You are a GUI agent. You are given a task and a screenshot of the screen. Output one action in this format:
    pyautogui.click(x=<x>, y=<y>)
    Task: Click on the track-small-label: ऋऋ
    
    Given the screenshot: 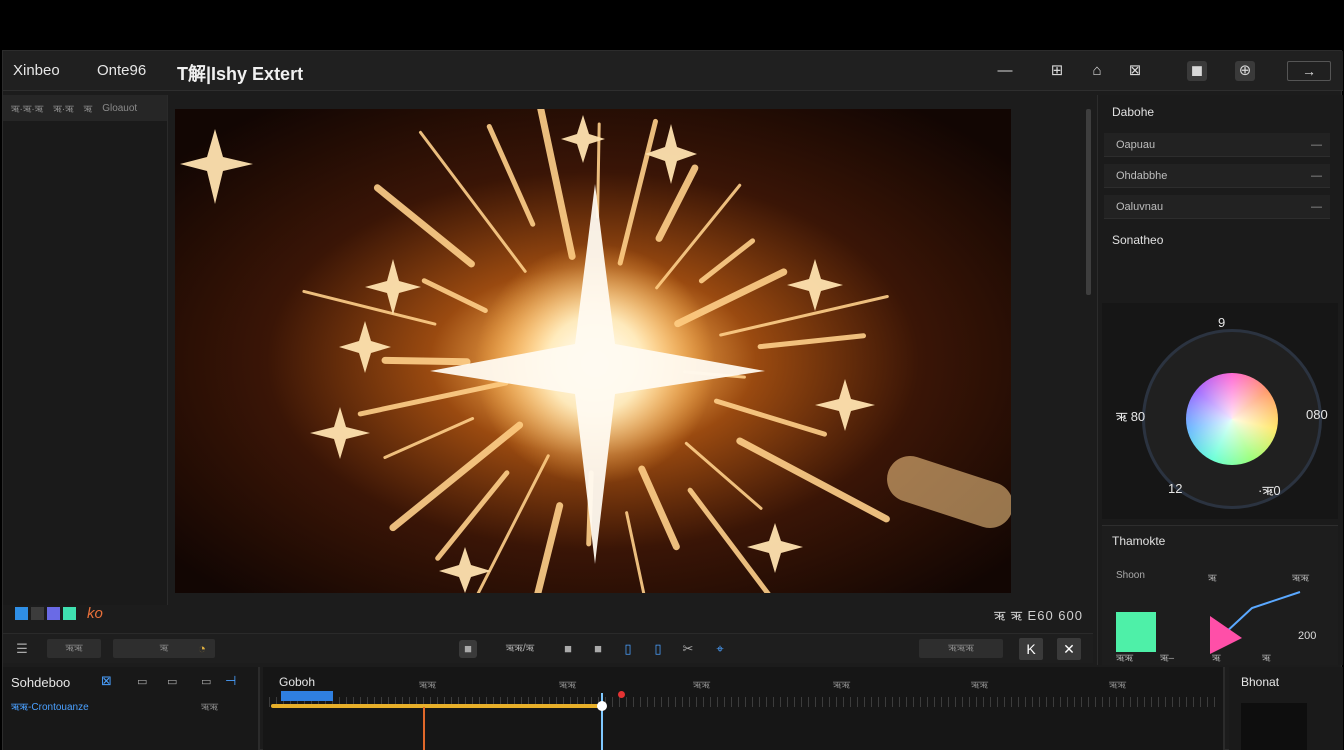 What is the action you would take?
    pyautogui.click(x=210, y=707)
    